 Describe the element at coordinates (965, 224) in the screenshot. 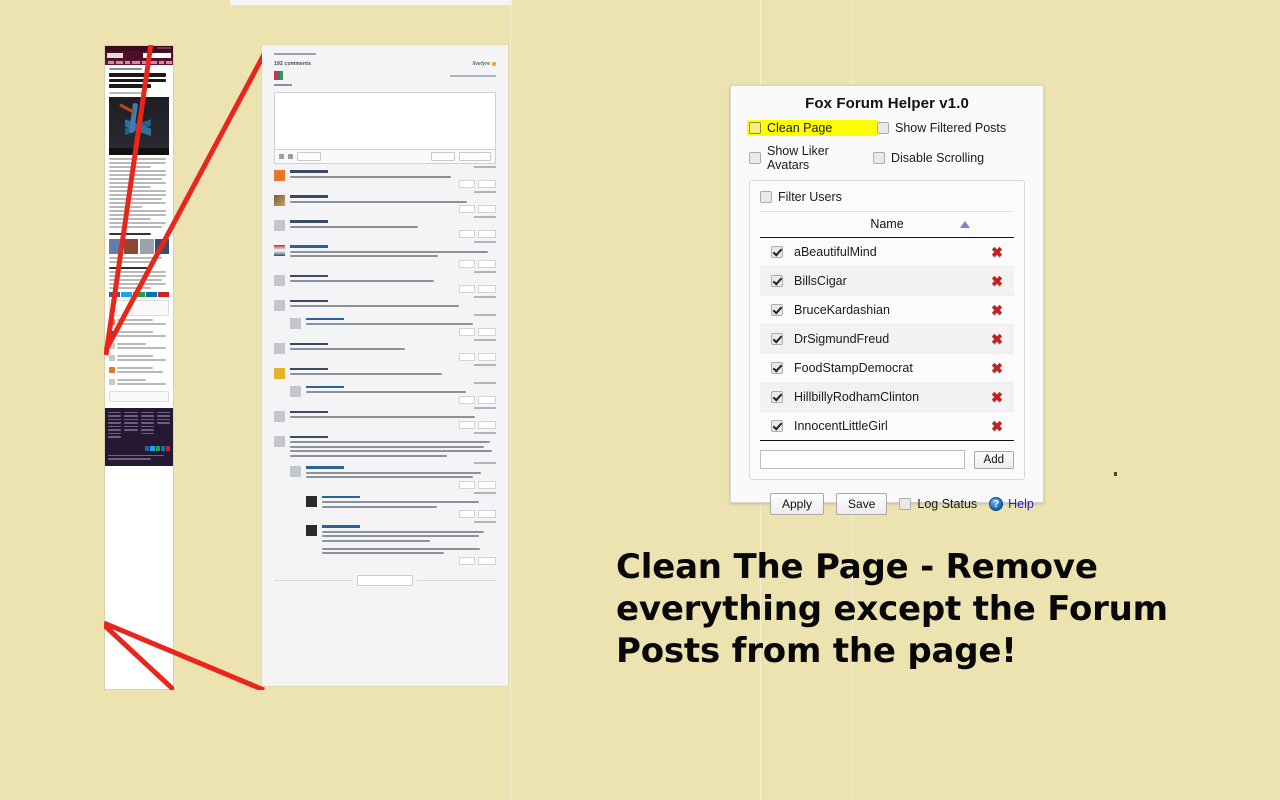

I see `sort-ascending-icon` at that location.